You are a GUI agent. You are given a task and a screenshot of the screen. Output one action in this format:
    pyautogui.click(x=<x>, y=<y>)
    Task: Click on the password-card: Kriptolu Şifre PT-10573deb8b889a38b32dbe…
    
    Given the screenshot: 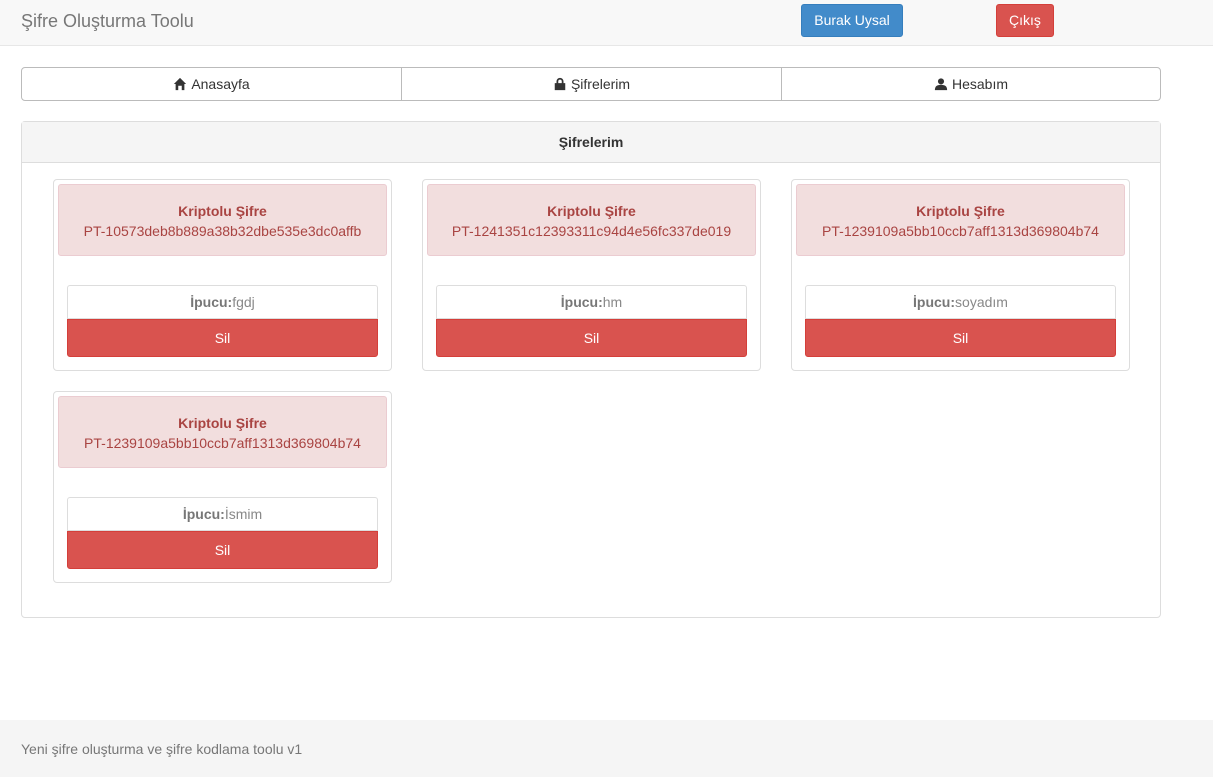 What is the action you would take?
    pyautogui.click(x=222, y=275)
    